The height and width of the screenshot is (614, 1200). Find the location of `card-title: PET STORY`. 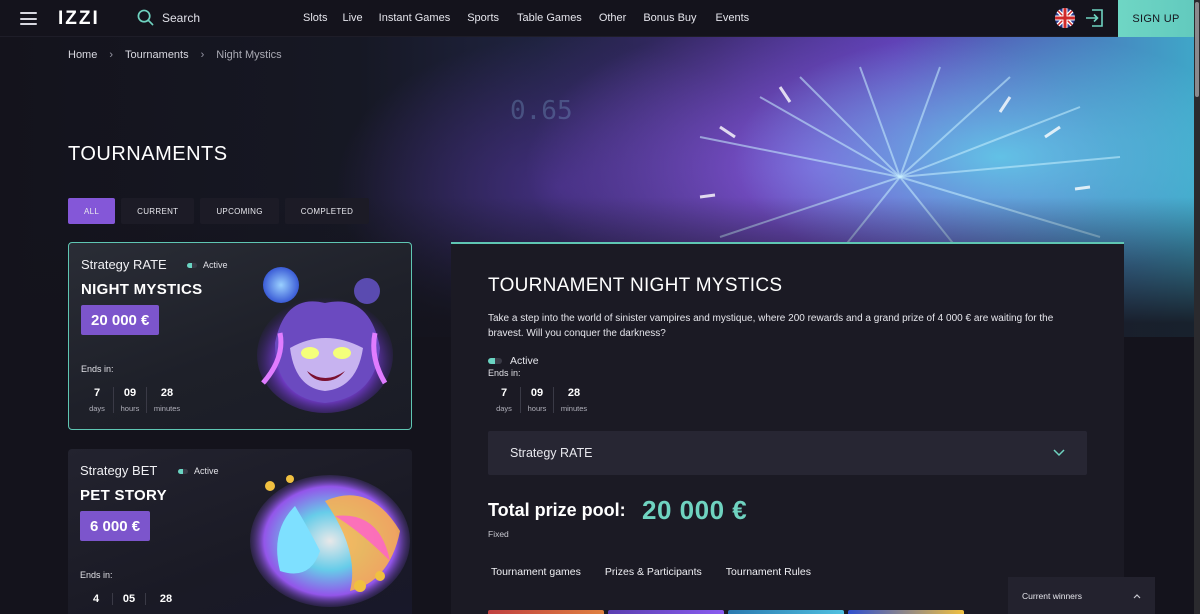

card-title: PET STORY is located at coordinates (123, 495).